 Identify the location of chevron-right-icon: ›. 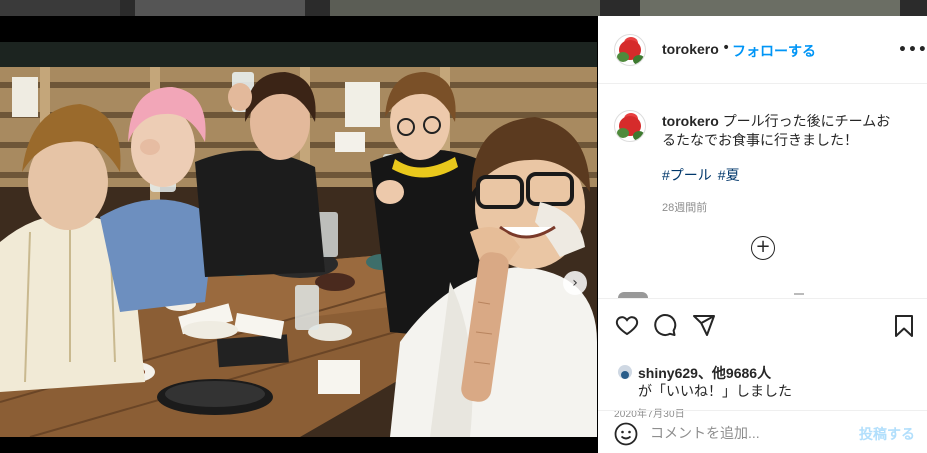
(575, 283).